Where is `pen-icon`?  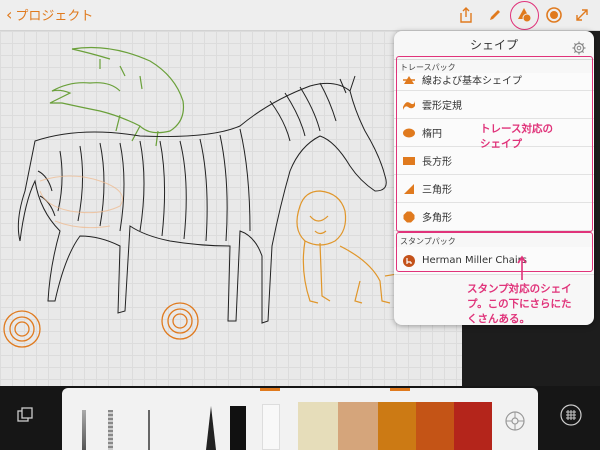
pen-icon is located at coordinates (495, 15).